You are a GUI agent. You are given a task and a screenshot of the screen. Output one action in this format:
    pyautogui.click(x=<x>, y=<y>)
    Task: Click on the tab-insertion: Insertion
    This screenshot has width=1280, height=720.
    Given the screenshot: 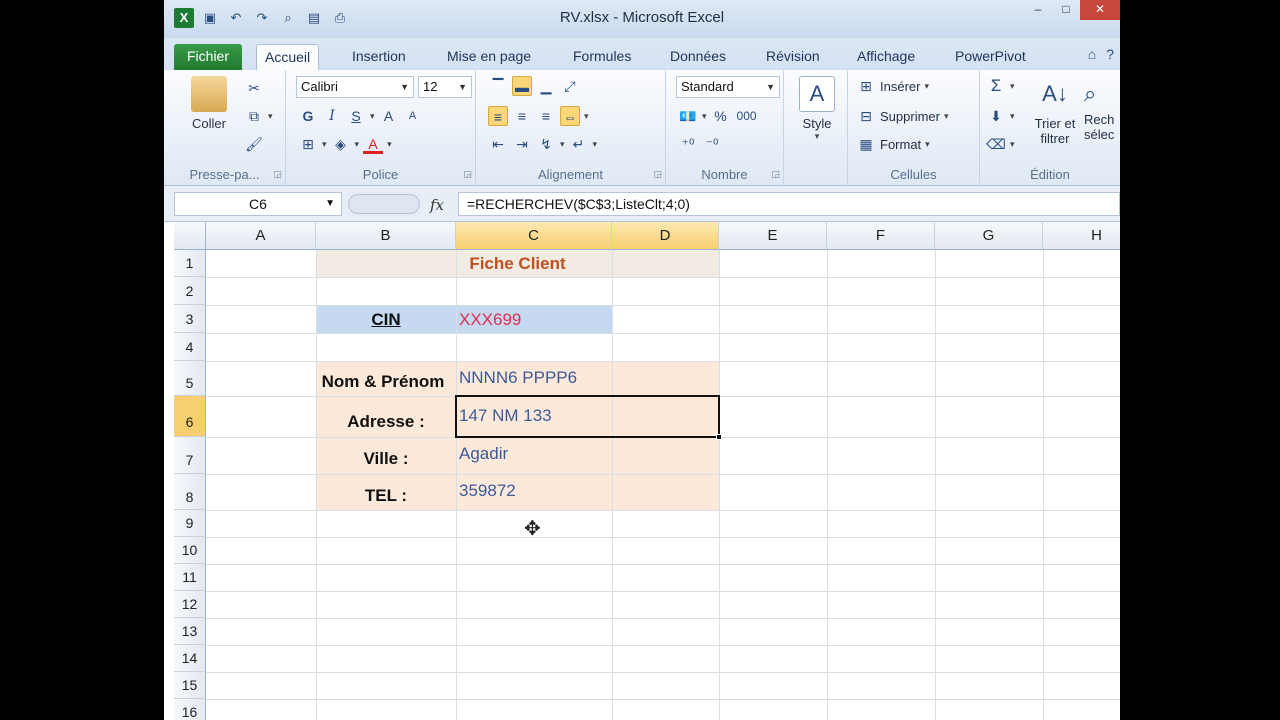 What is the action you would take?
    pyautogui.click(x=379, y=57)
    